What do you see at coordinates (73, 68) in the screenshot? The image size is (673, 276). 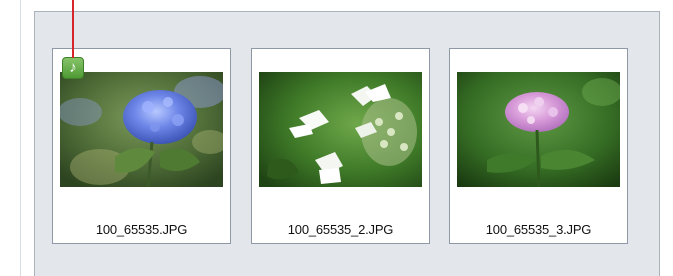 I see `music-note-icon: ♪` at bounding box center [73, 68].